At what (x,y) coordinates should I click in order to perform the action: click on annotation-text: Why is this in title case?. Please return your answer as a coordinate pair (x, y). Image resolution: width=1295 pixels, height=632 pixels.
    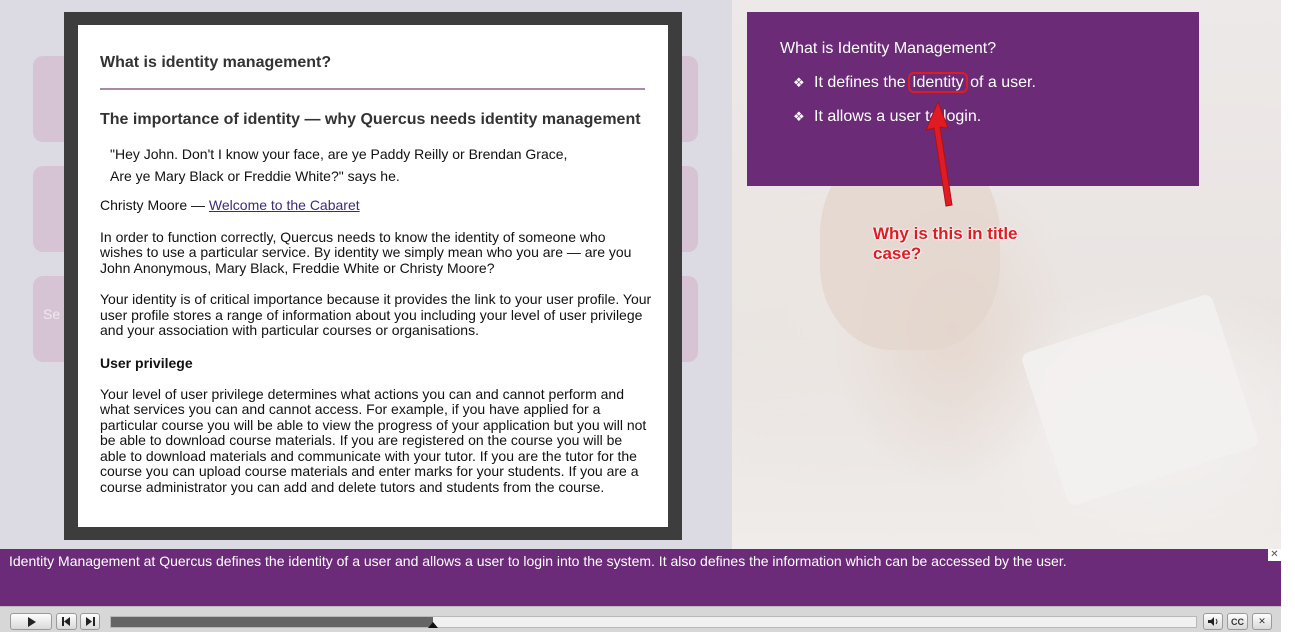
    Looking at the image, I should click on (945, 243).